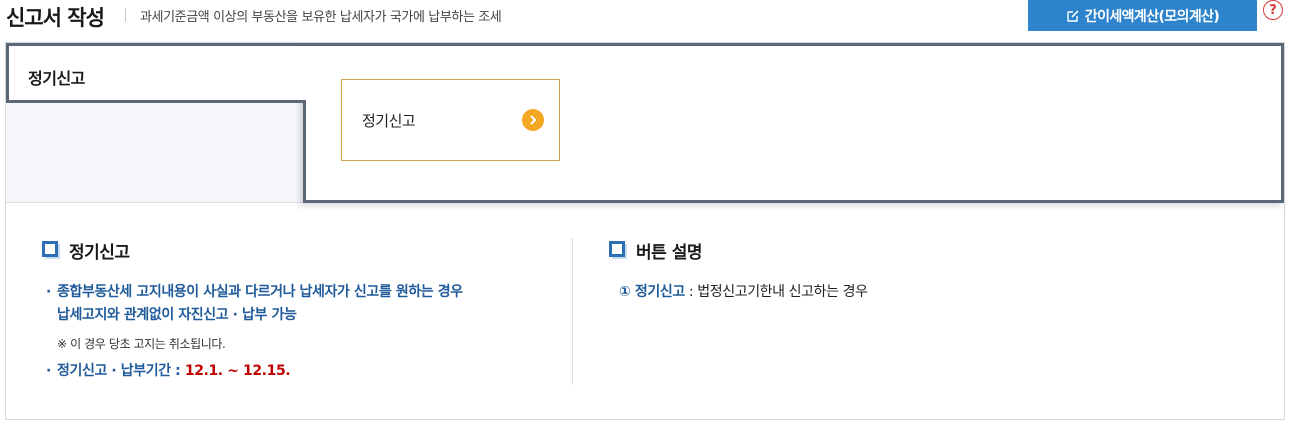 The width and height of the screenshot is (1291, 421). I want to click on section-divider, so click(572, 311).